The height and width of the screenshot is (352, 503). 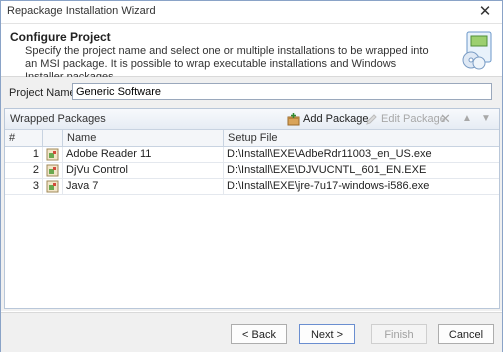 What do you see at coordinates (259, 334) in the screenshot?
I see `back-button: < Back` at bounding box center [259, 334].